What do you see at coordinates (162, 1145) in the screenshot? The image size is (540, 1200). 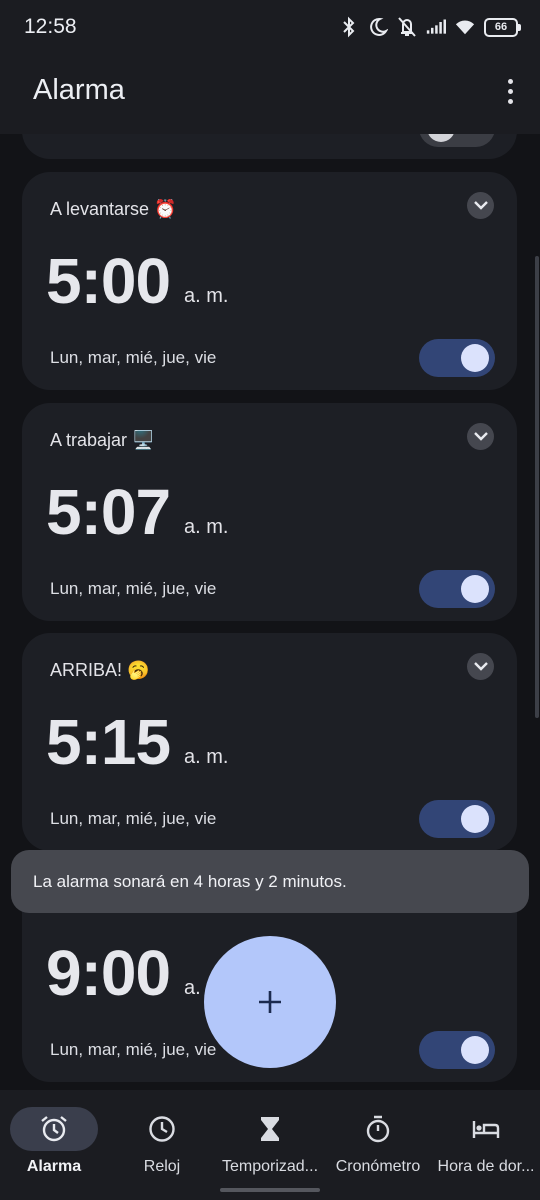 I see `nav-item-reloj: Reloj` at bounding box center [162, 1145].